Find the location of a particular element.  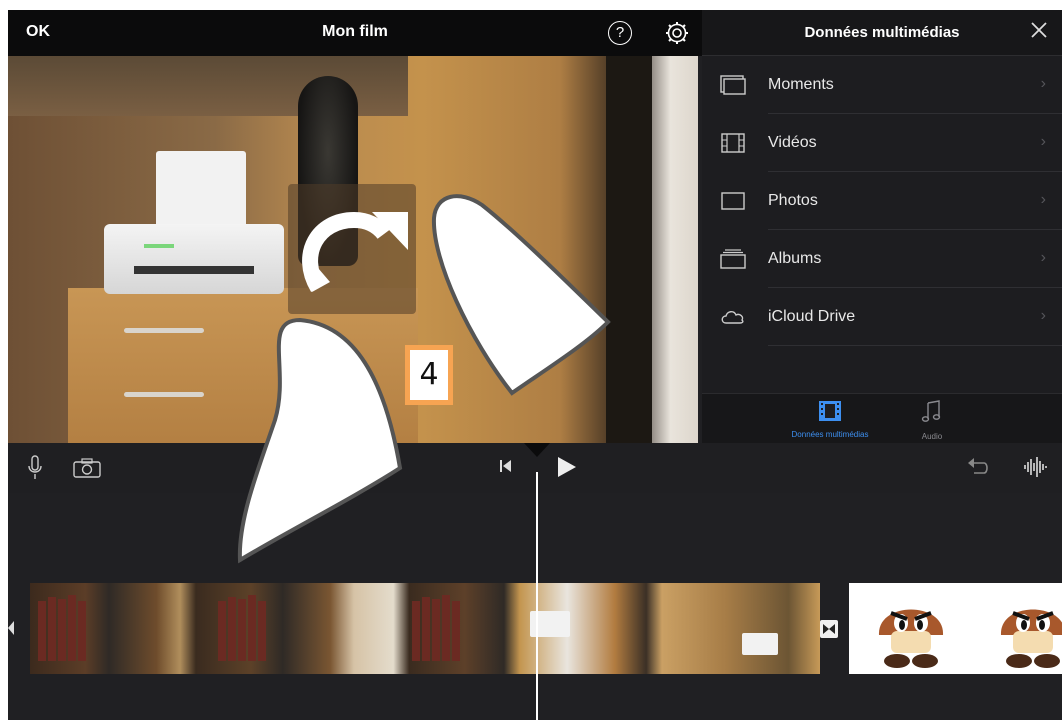

preview-scene-printer is located at coordinates (194, 259).